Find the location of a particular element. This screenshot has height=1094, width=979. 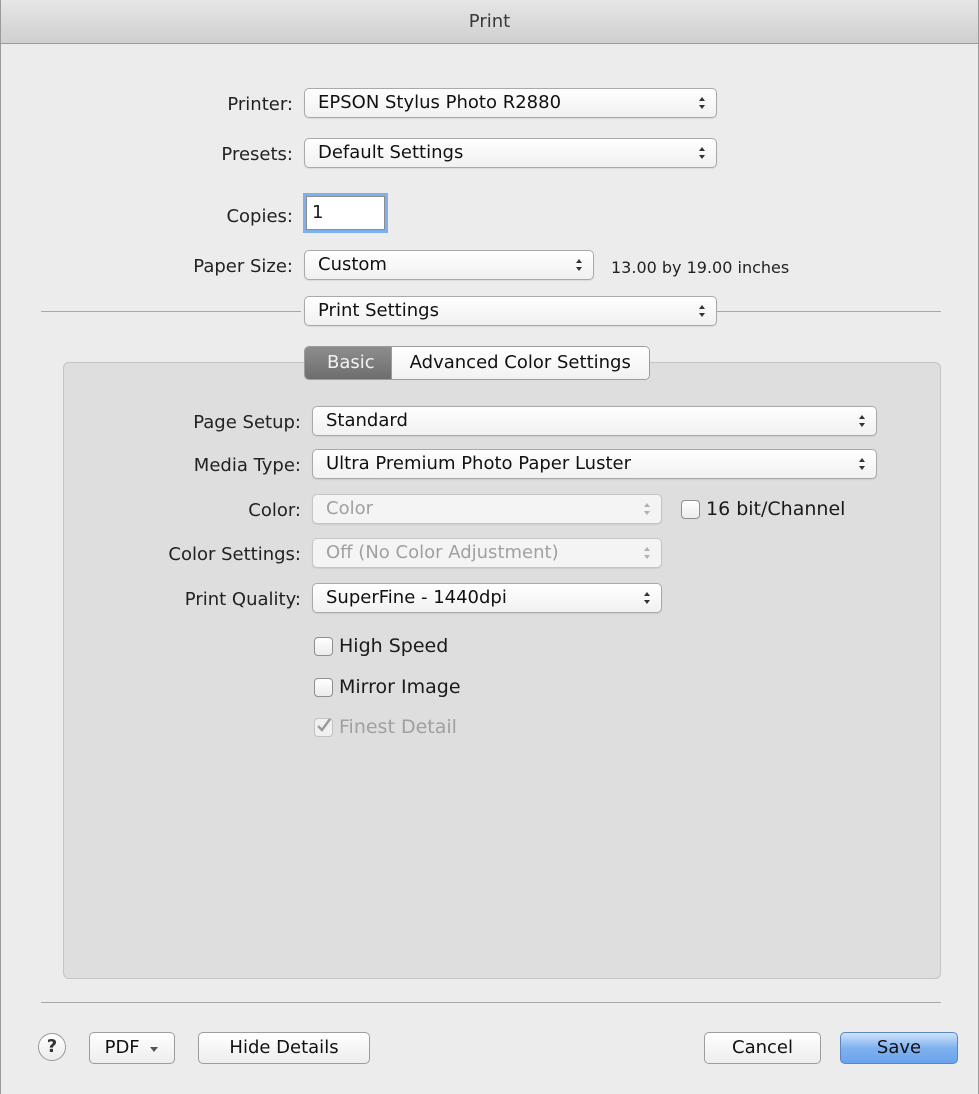

paper-size-label: Paper Size: is located at coordinates (243, 266).